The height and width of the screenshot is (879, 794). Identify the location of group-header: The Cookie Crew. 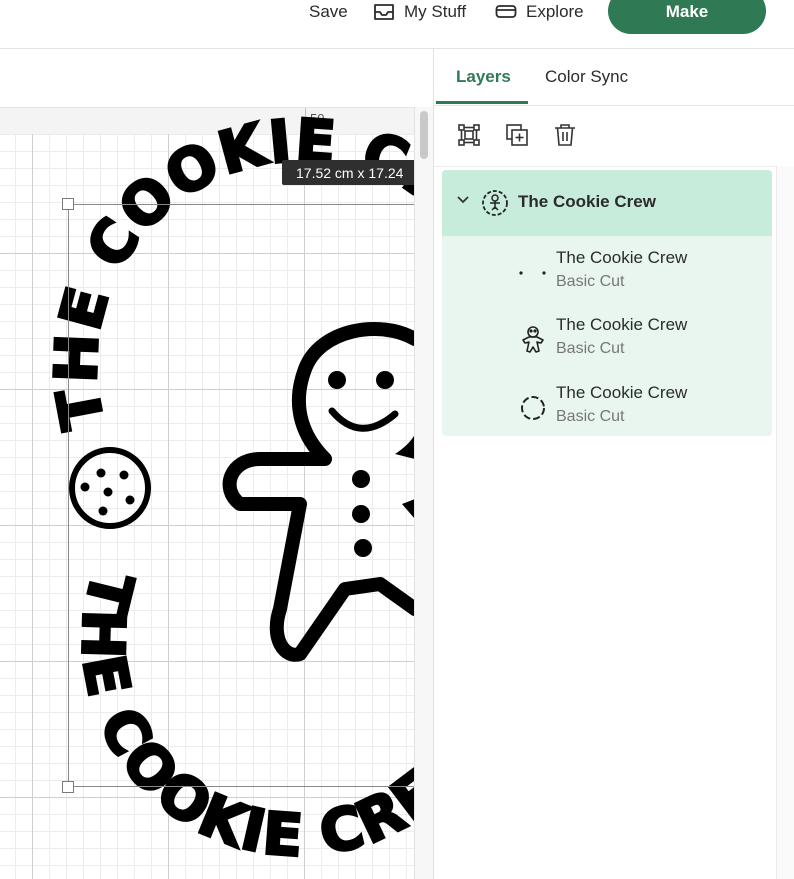
(607, 203).